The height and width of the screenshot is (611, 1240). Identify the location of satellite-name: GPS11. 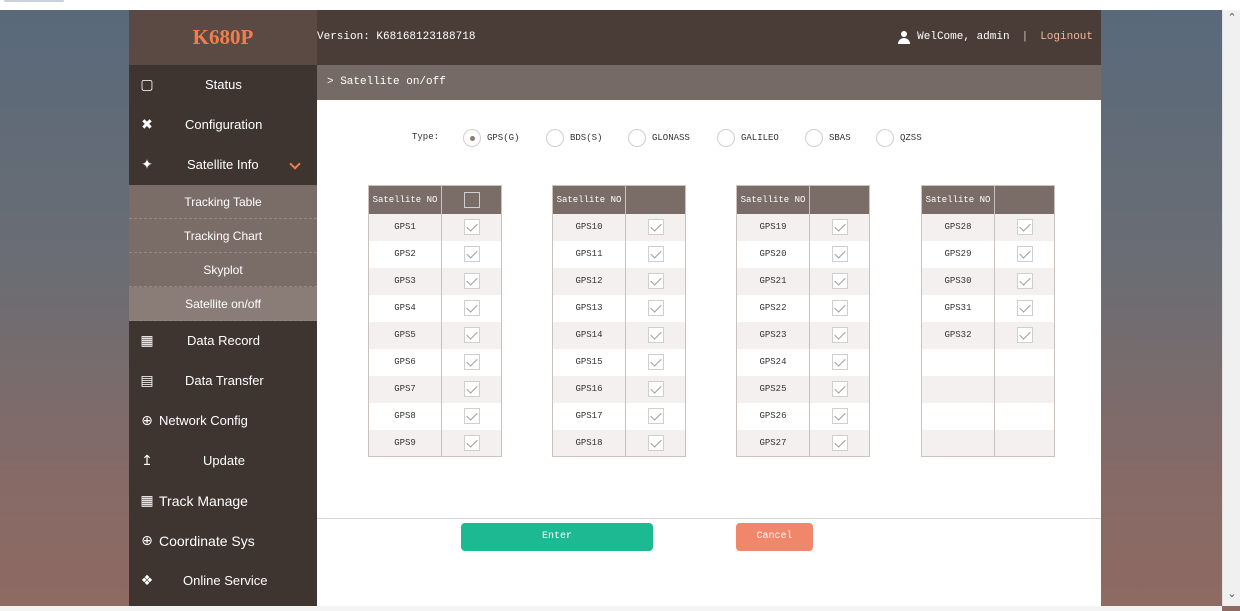
(589, 254).